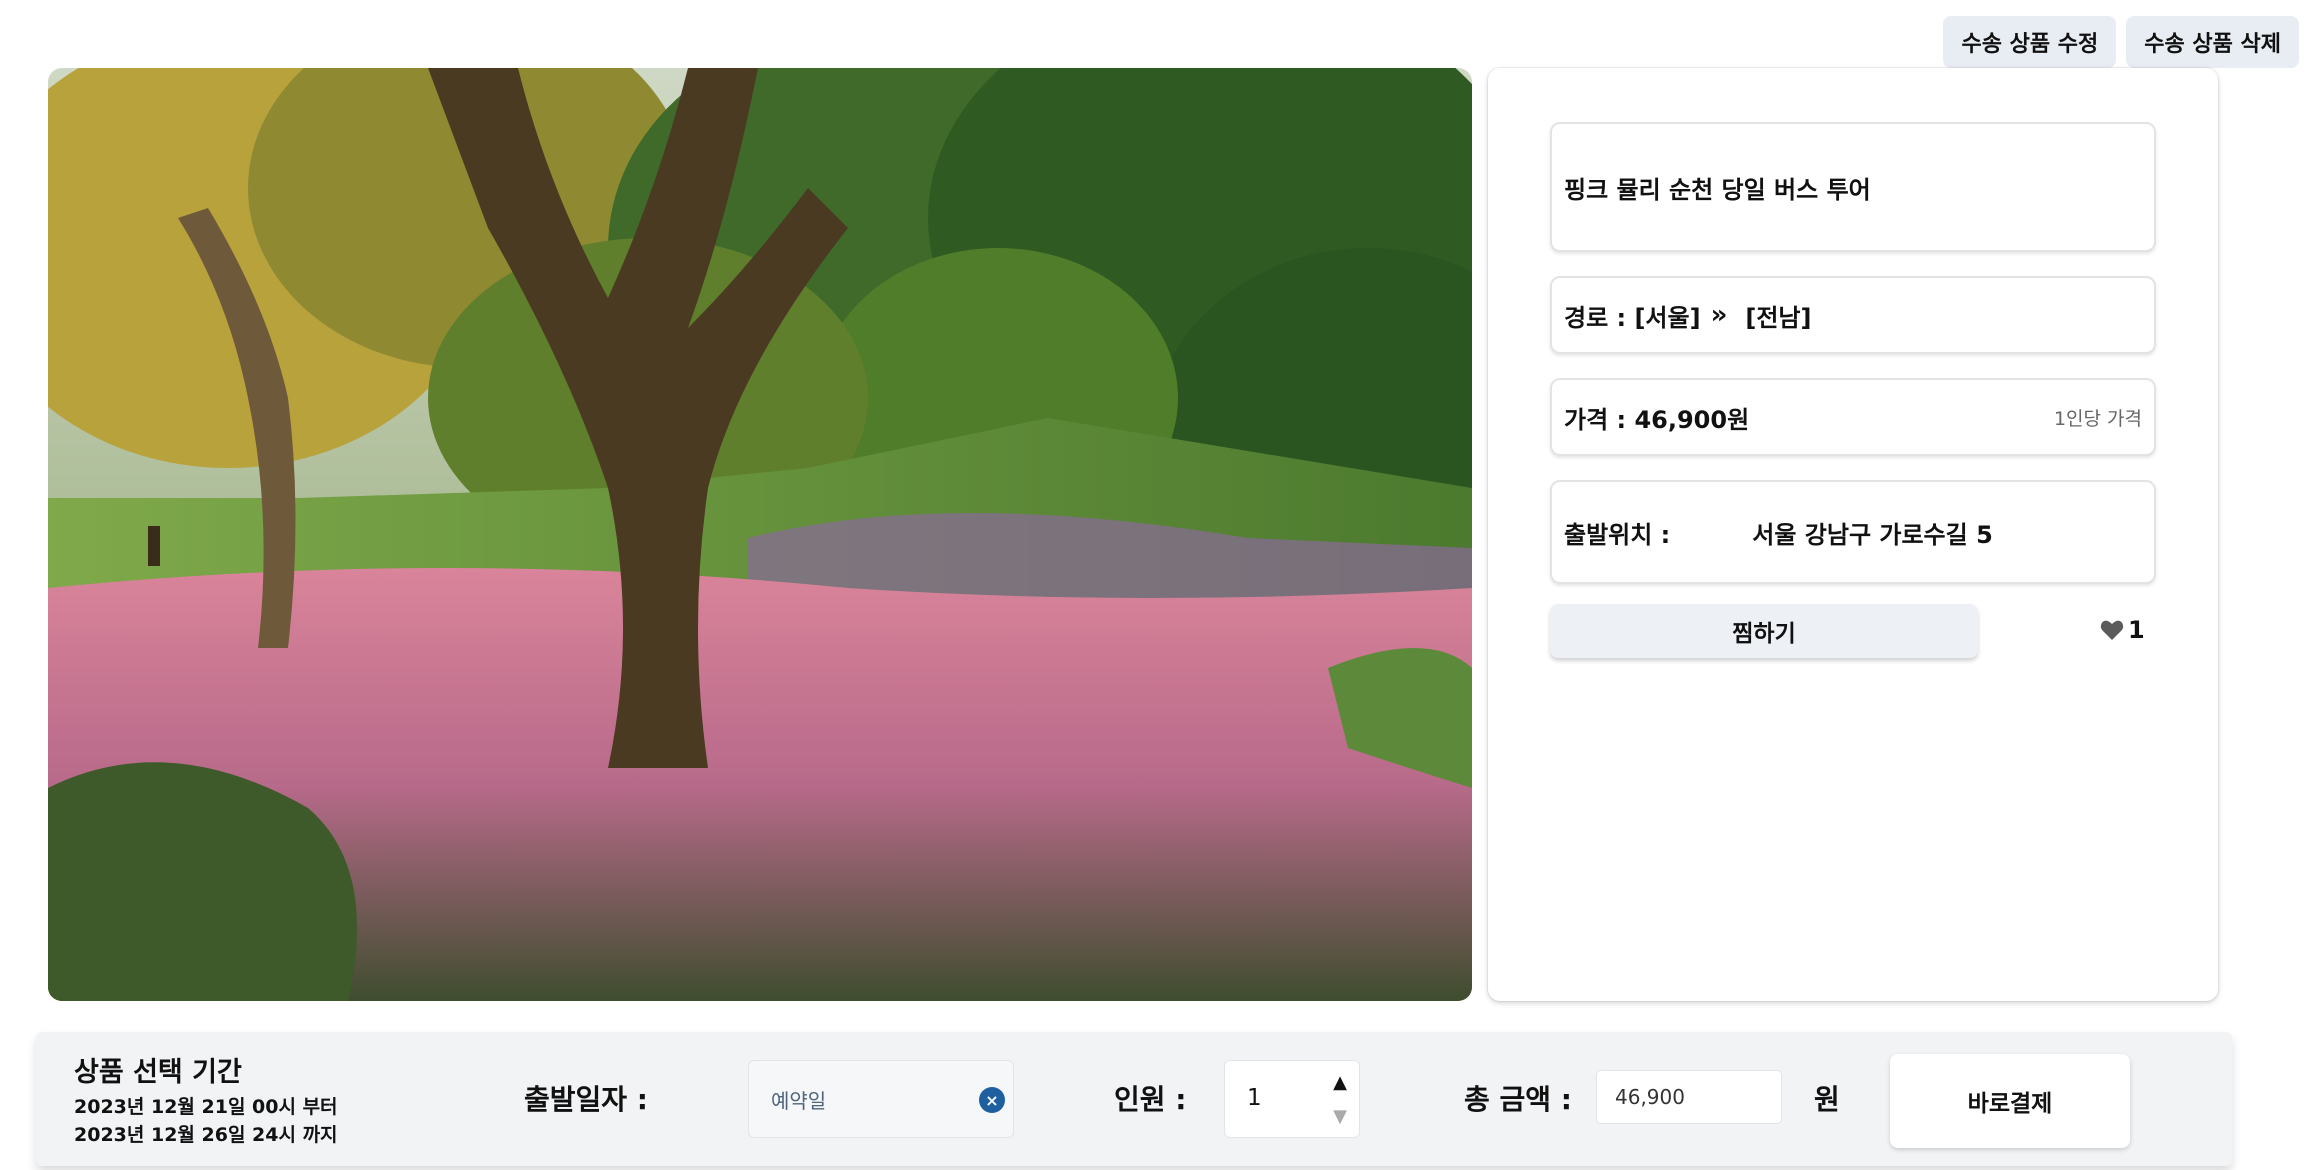 This screenshot has height=1170, width=2311. I want to click on price-note: 1인당 가격, so click(2097, 418).